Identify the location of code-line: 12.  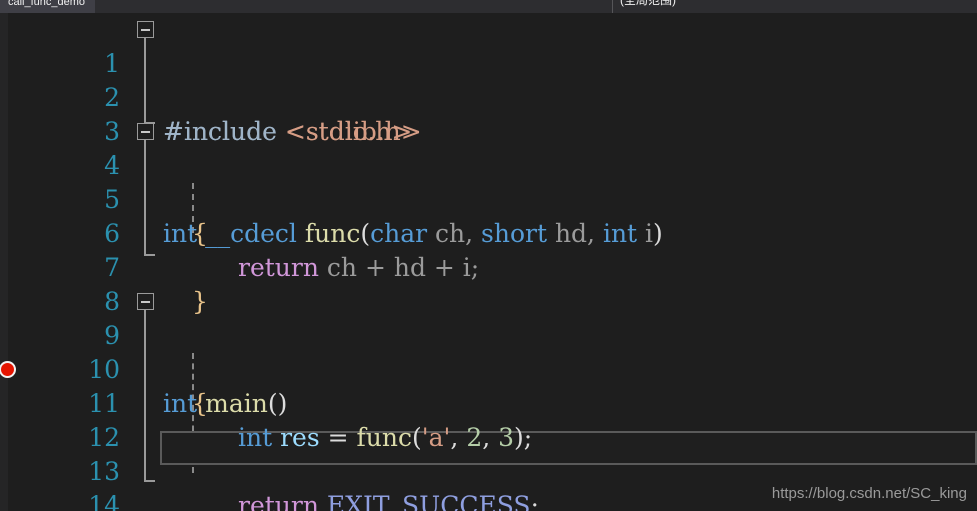
(500, 419).